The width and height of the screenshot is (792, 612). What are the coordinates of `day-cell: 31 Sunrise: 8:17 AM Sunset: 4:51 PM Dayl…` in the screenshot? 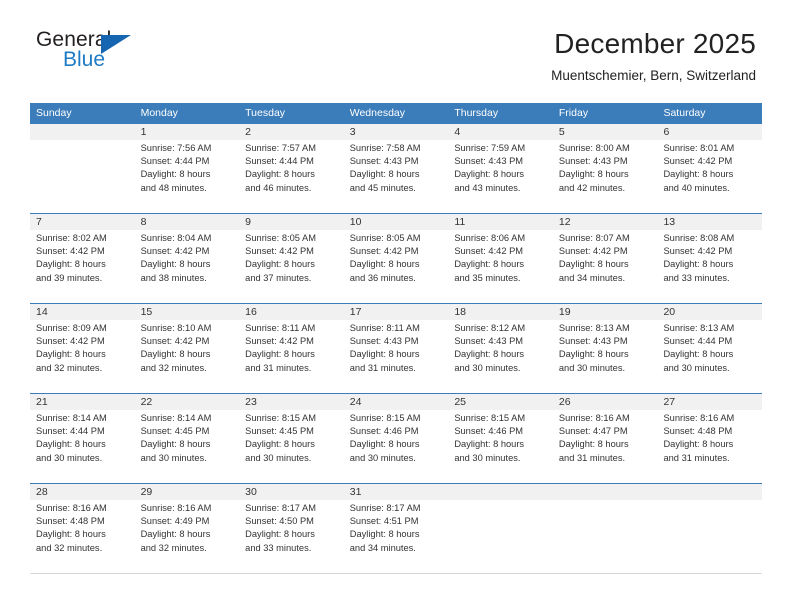 It's located at (396, 529).